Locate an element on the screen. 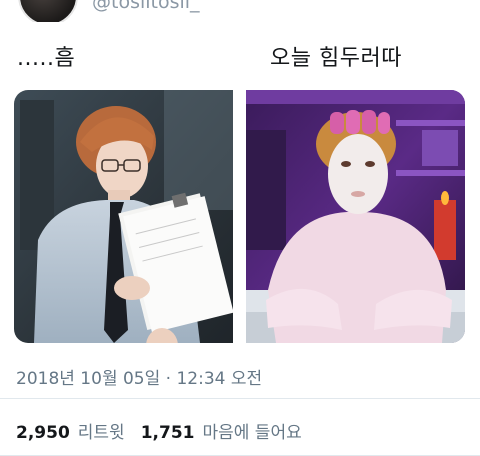 The width and height of the screenshot is (480, 456). tweet-header: @tosiltosil_ is located at coordinates (240, 11).